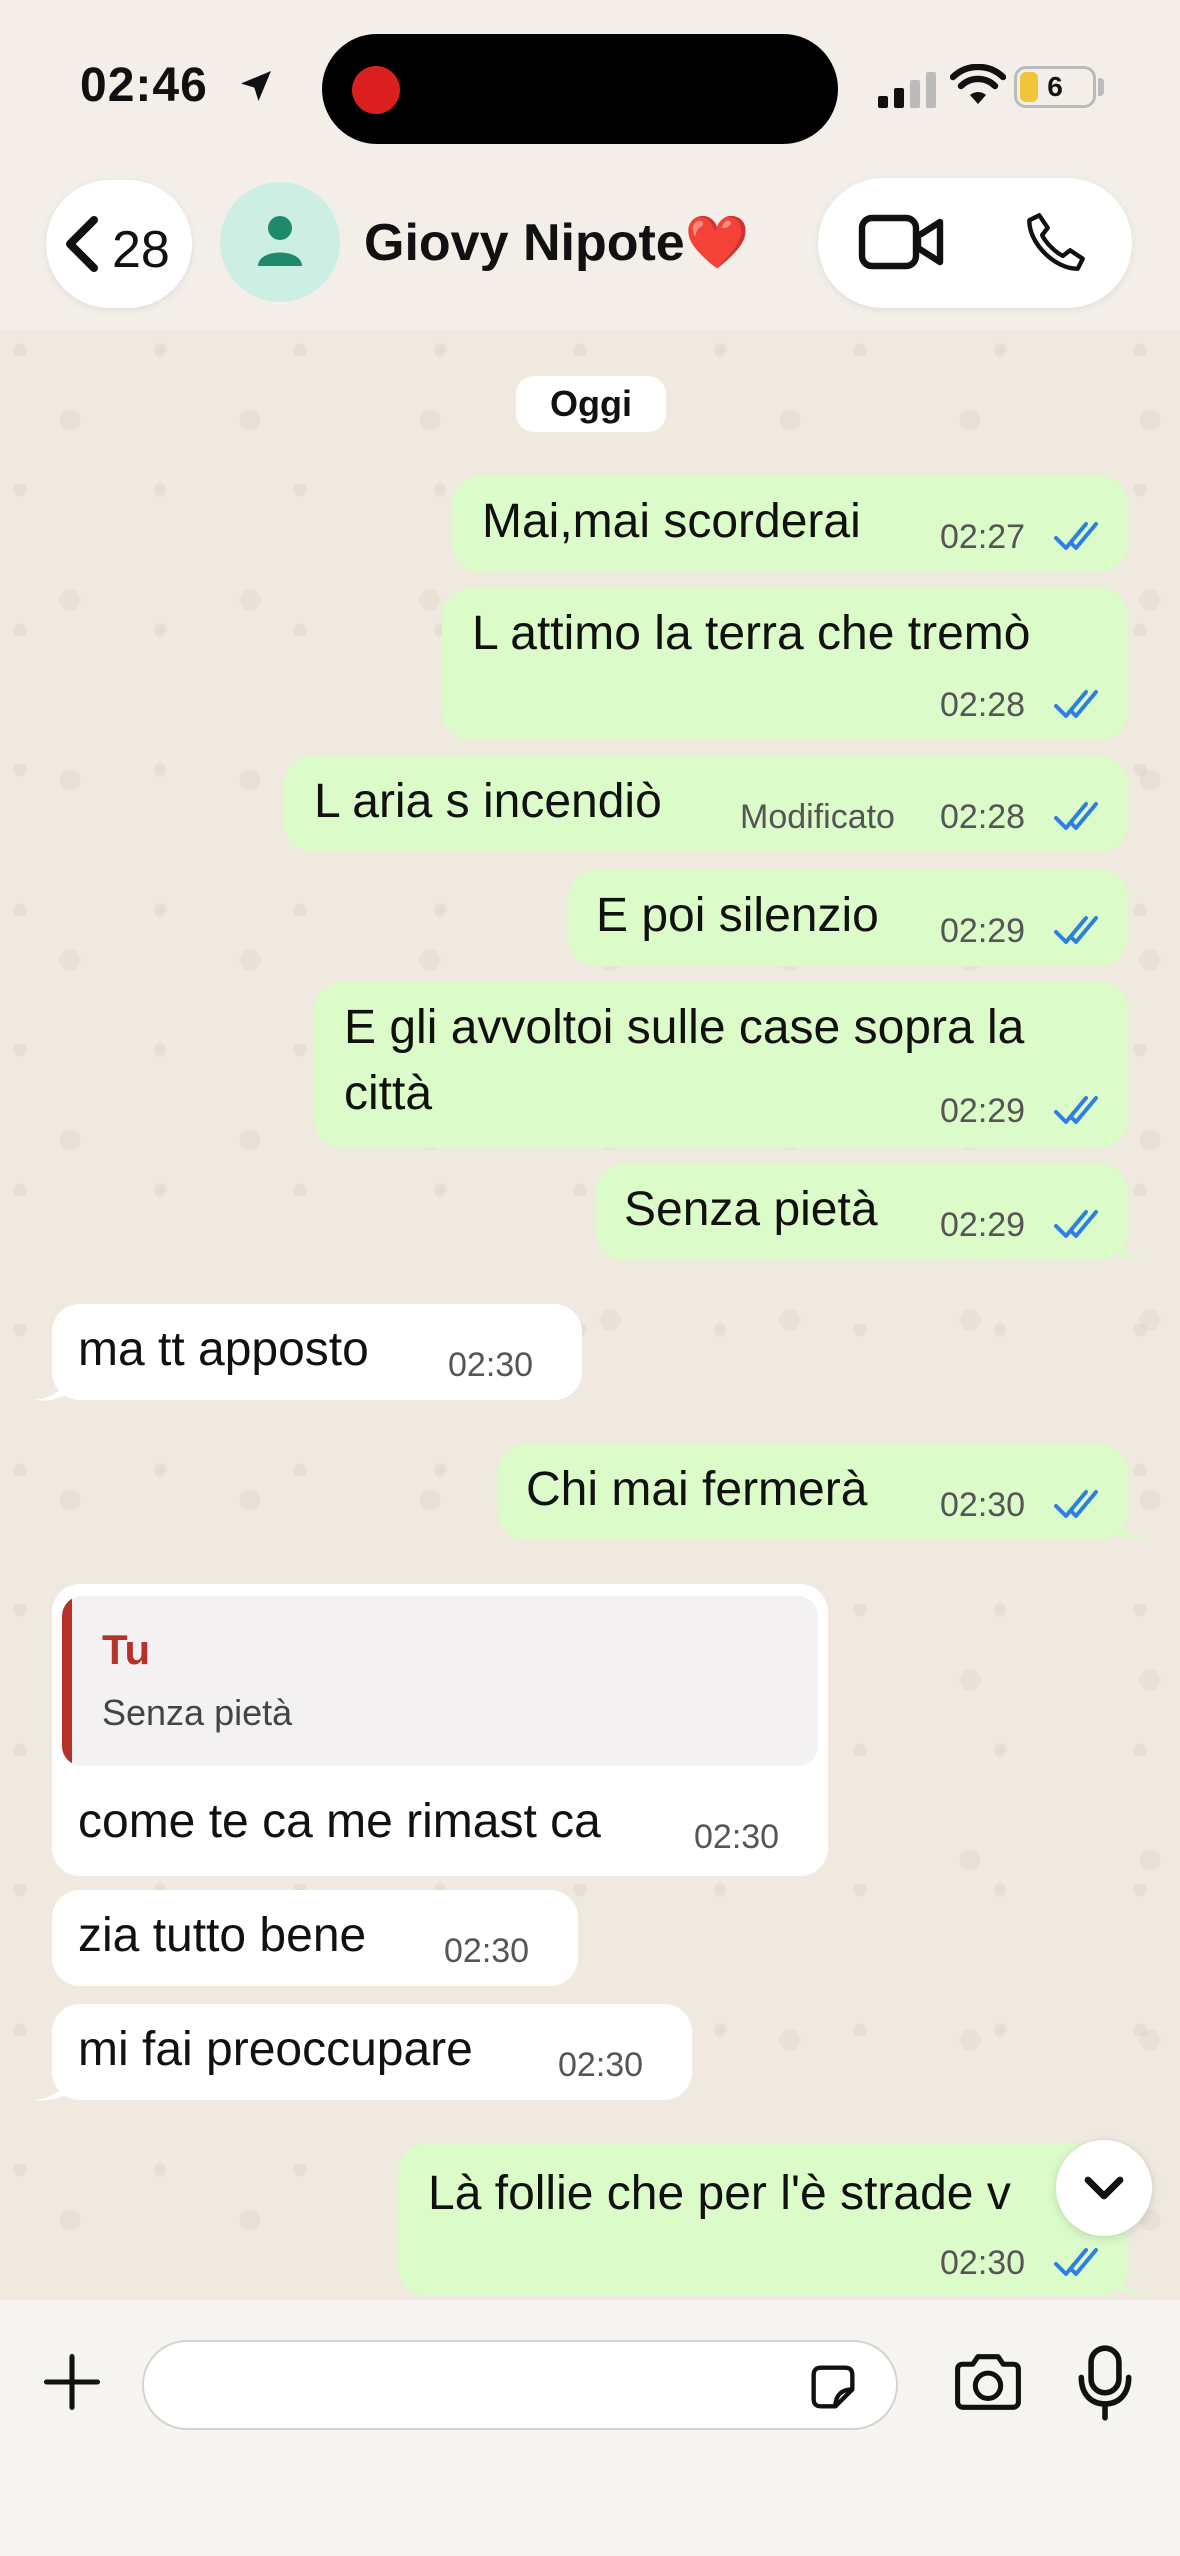  Describe the element at coordinates (440, 1681) in the screenshot. I see `quoted-message: Tu Senza pietà` at that location.